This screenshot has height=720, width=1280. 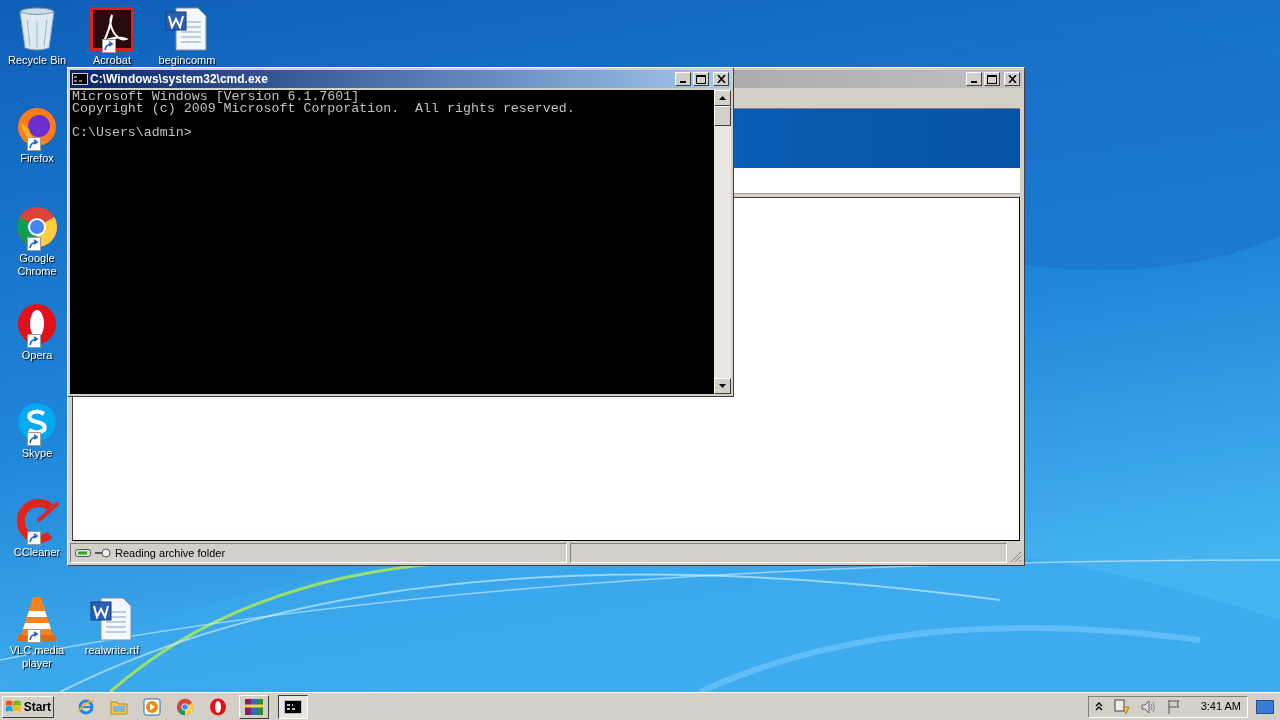 I want to click on resize-grip-icon, so click(x=1016, y=557).